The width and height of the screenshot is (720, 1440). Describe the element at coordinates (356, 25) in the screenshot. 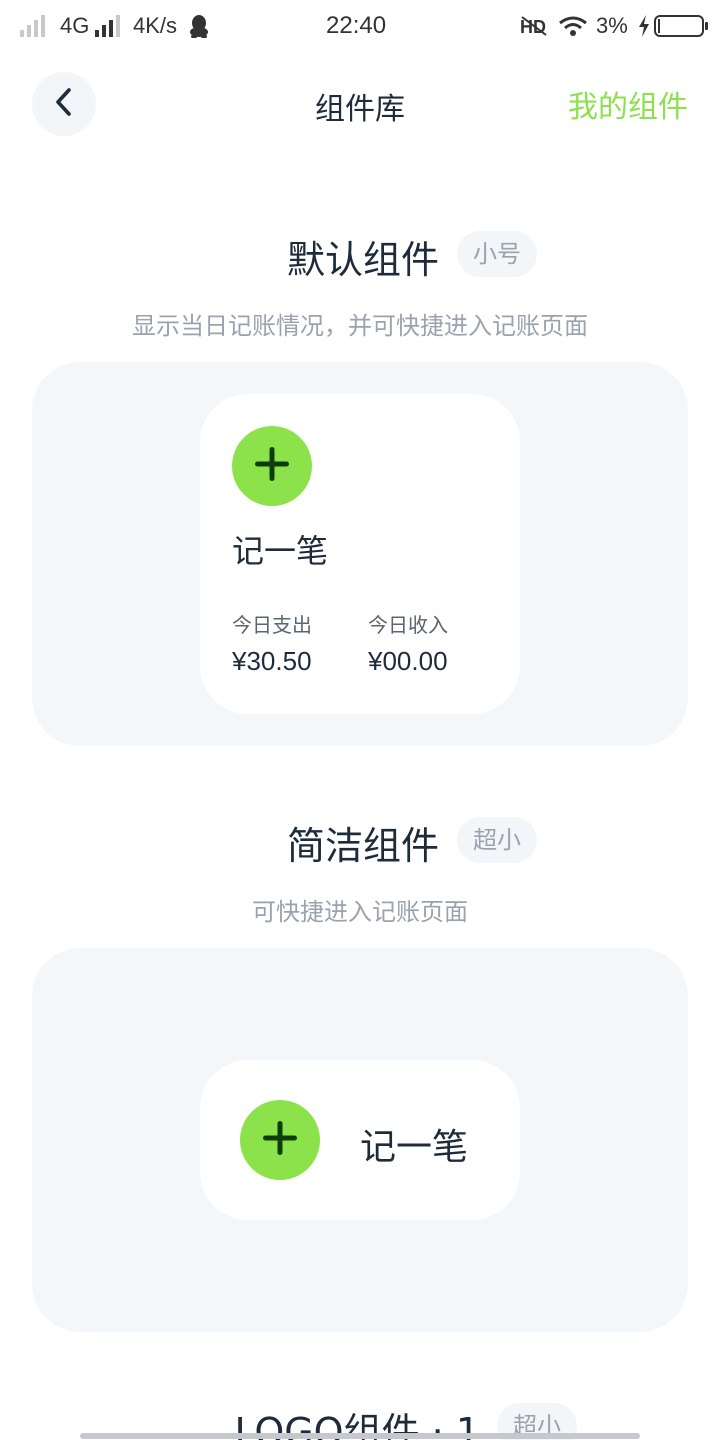

I see `clock: 22:40` at that location.